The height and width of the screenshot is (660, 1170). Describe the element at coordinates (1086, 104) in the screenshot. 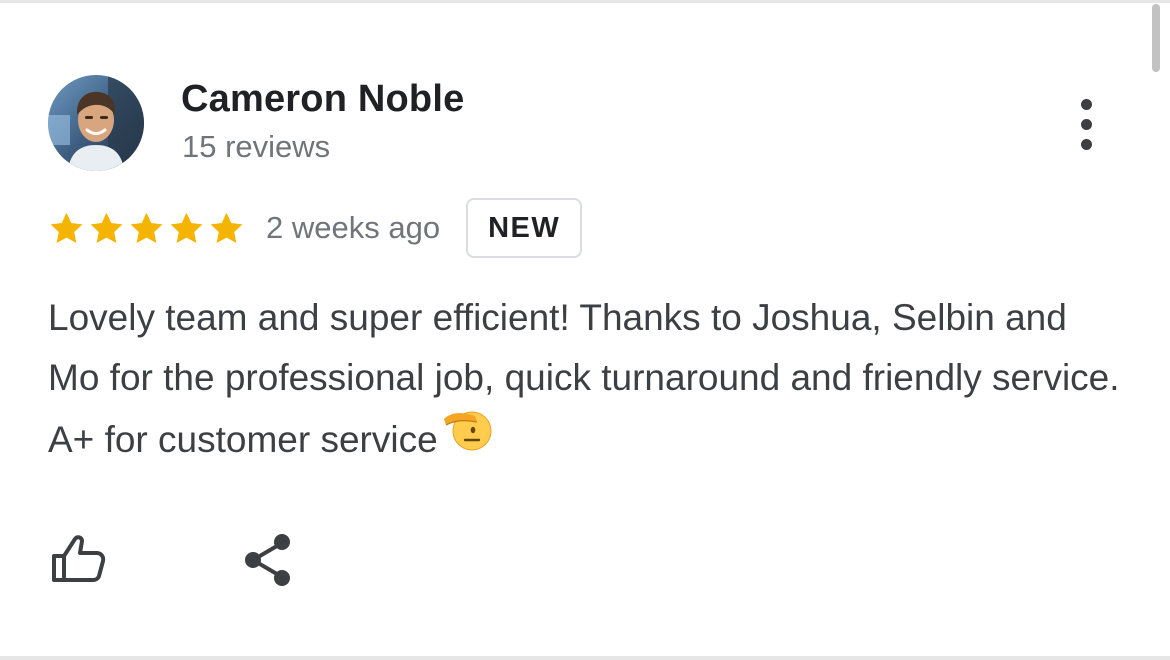

I see `more-vert-icon` at that location.